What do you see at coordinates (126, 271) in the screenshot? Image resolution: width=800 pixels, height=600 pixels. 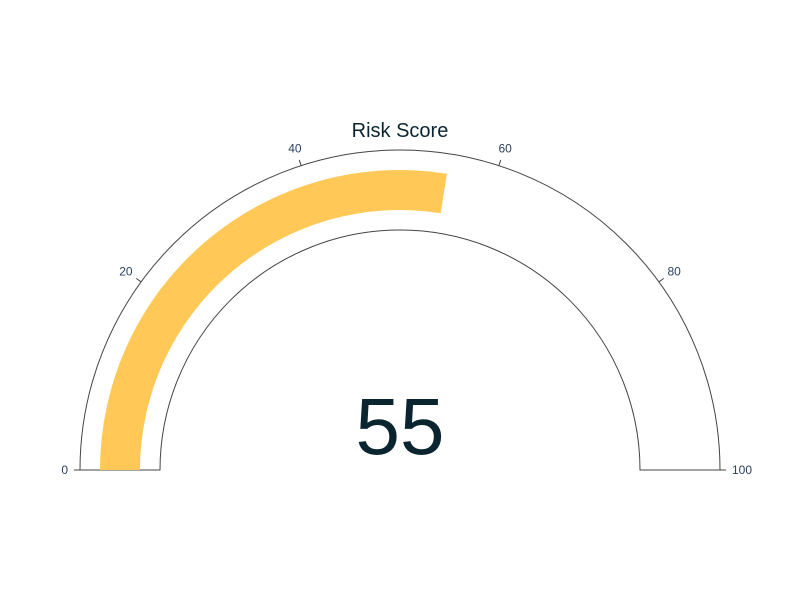 I see `gauge-tick-label: 20` at bounding box center [126, 271].